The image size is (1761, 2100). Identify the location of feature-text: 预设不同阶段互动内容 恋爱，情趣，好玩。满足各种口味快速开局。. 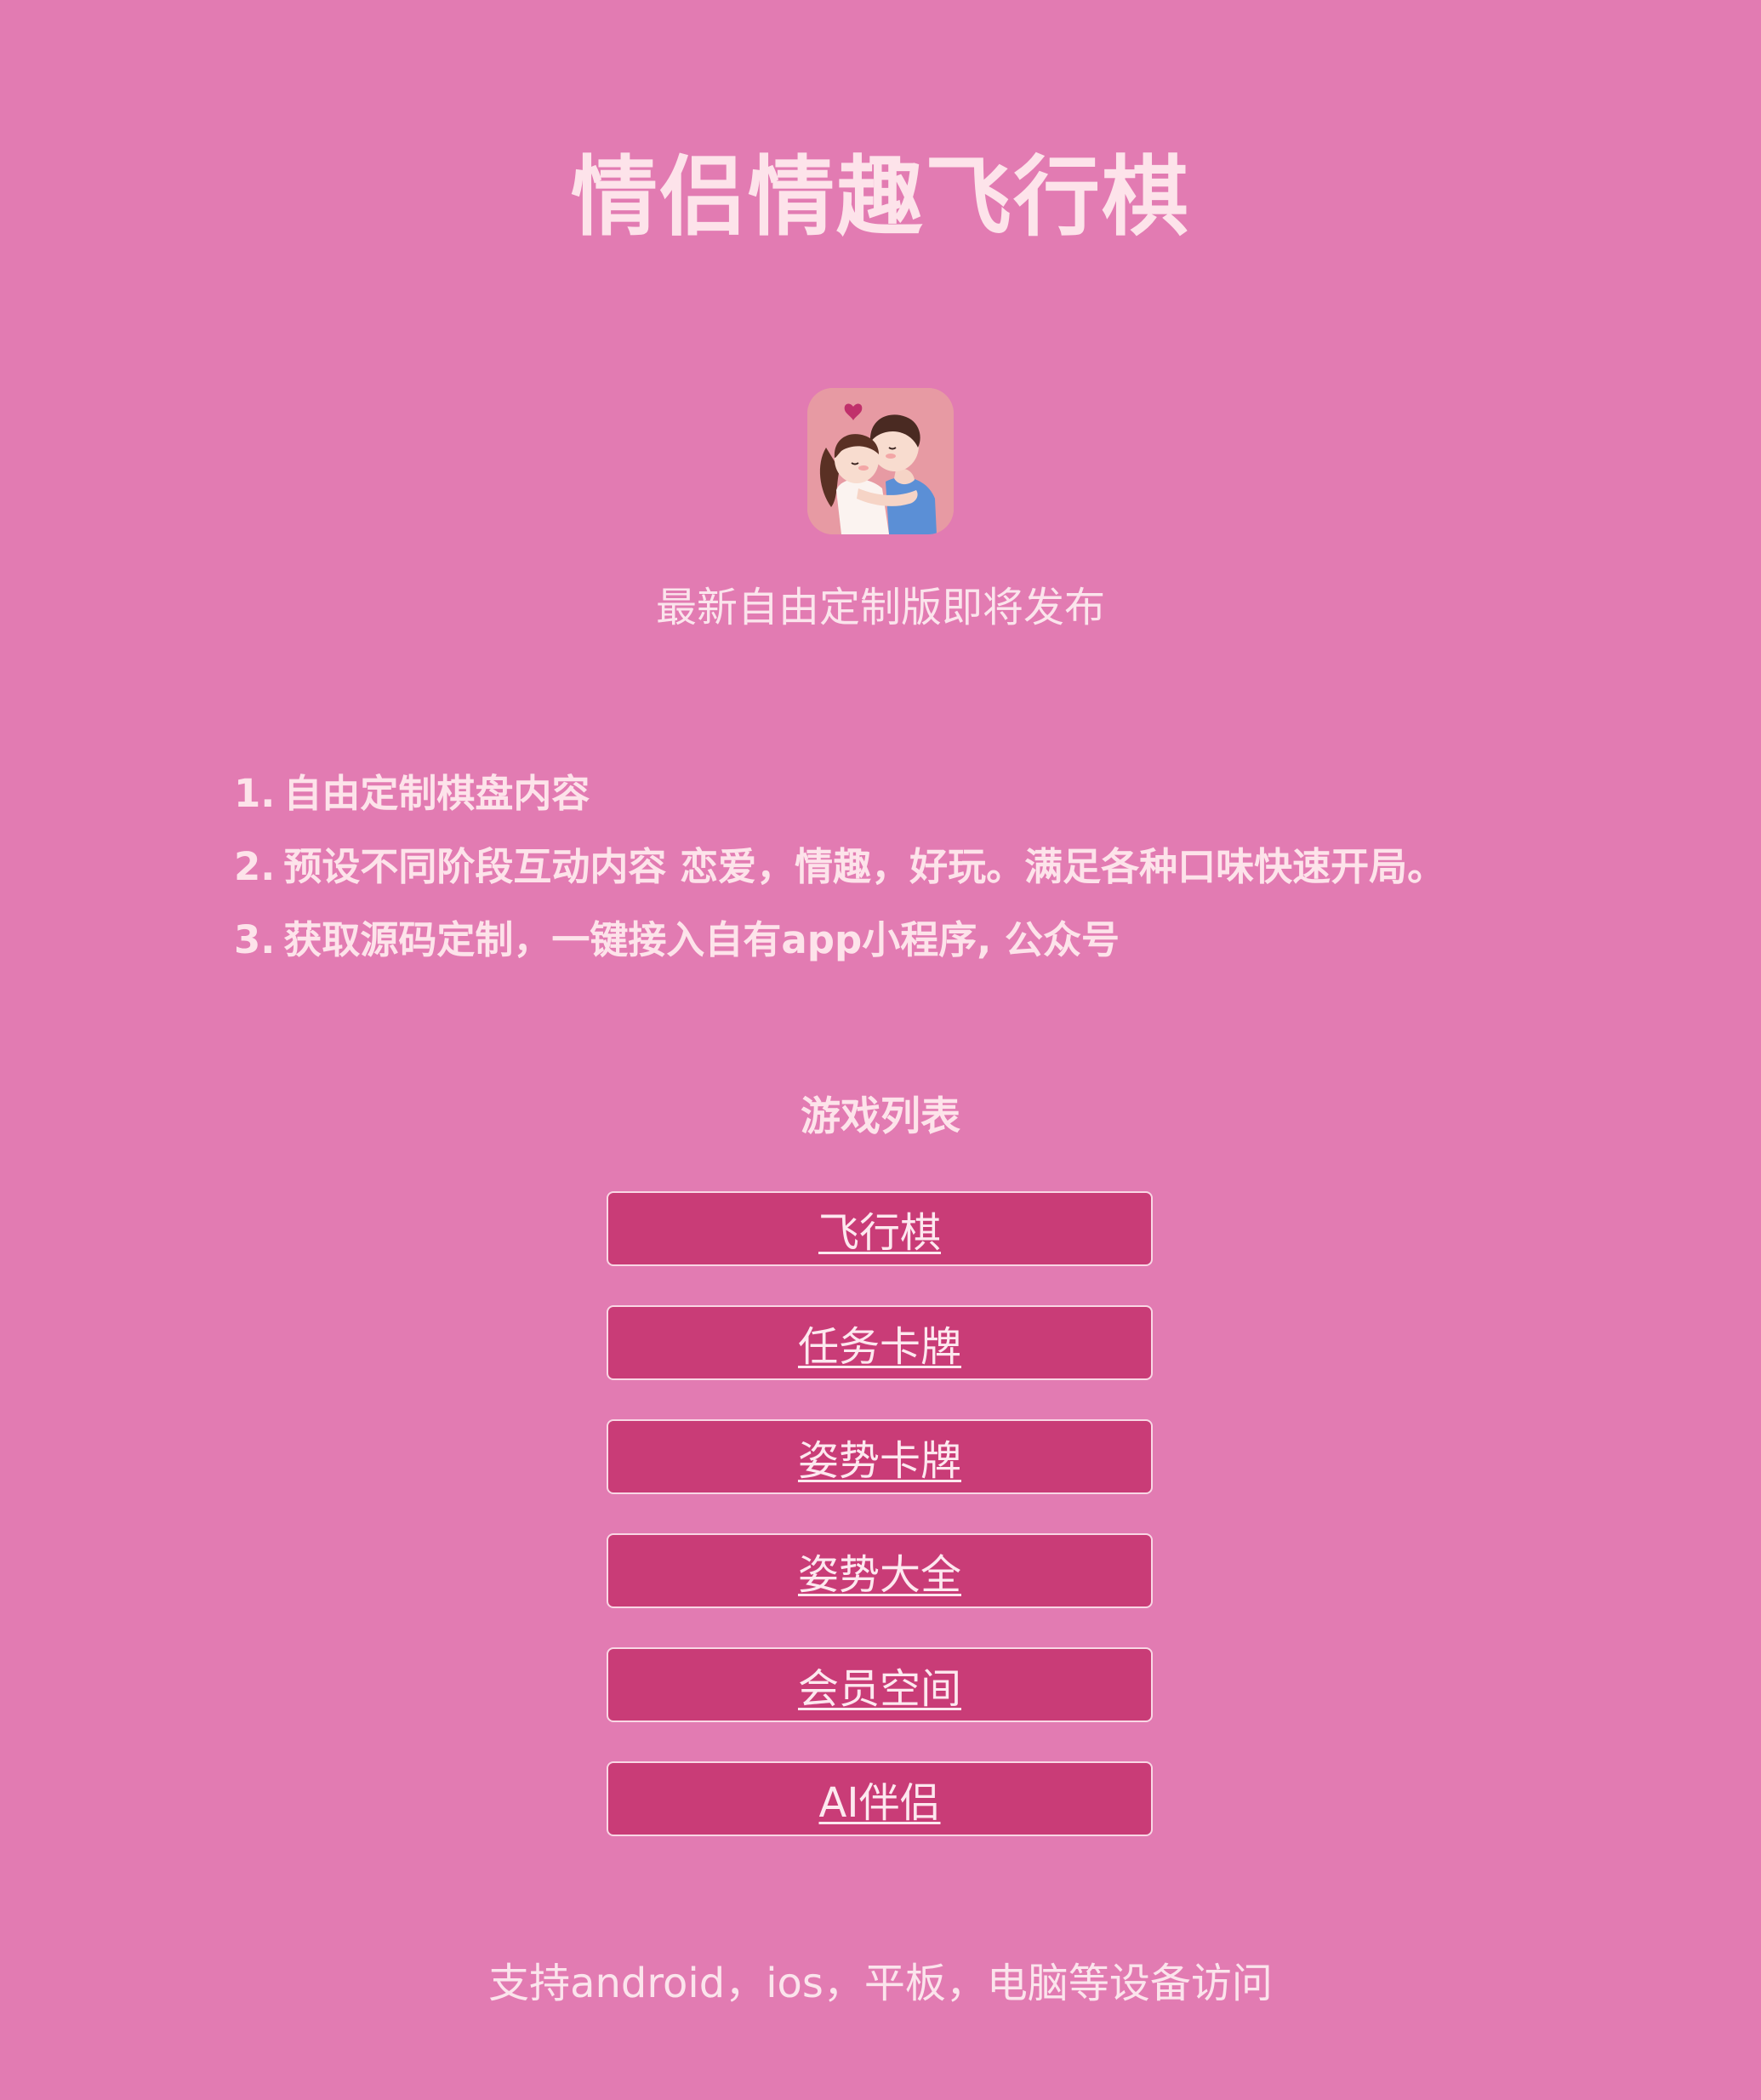
(865, 866).